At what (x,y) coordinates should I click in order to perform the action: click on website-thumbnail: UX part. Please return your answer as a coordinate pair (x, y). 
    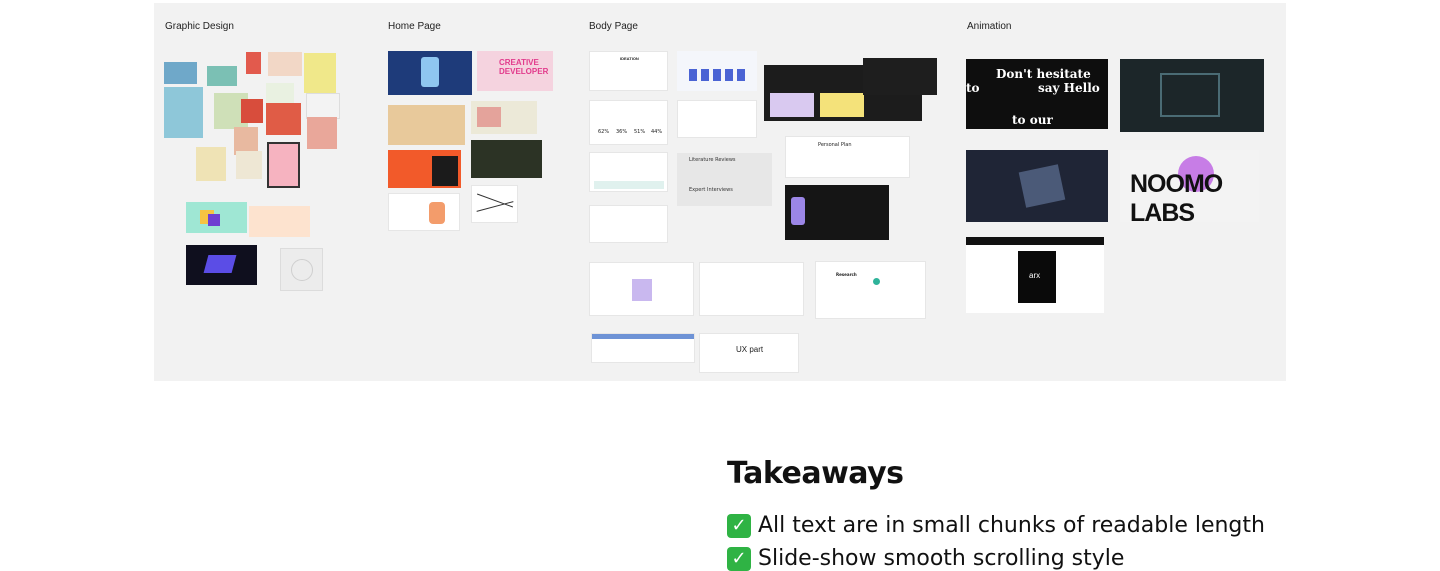
    Looking at the image, I should click on (749, 353).